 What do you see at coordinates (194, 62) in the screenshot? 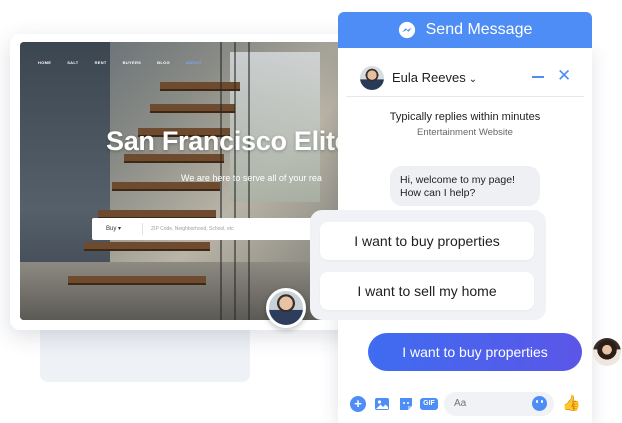
I see `nav-item-about: ABOUT` at bounding box center [194, 62].